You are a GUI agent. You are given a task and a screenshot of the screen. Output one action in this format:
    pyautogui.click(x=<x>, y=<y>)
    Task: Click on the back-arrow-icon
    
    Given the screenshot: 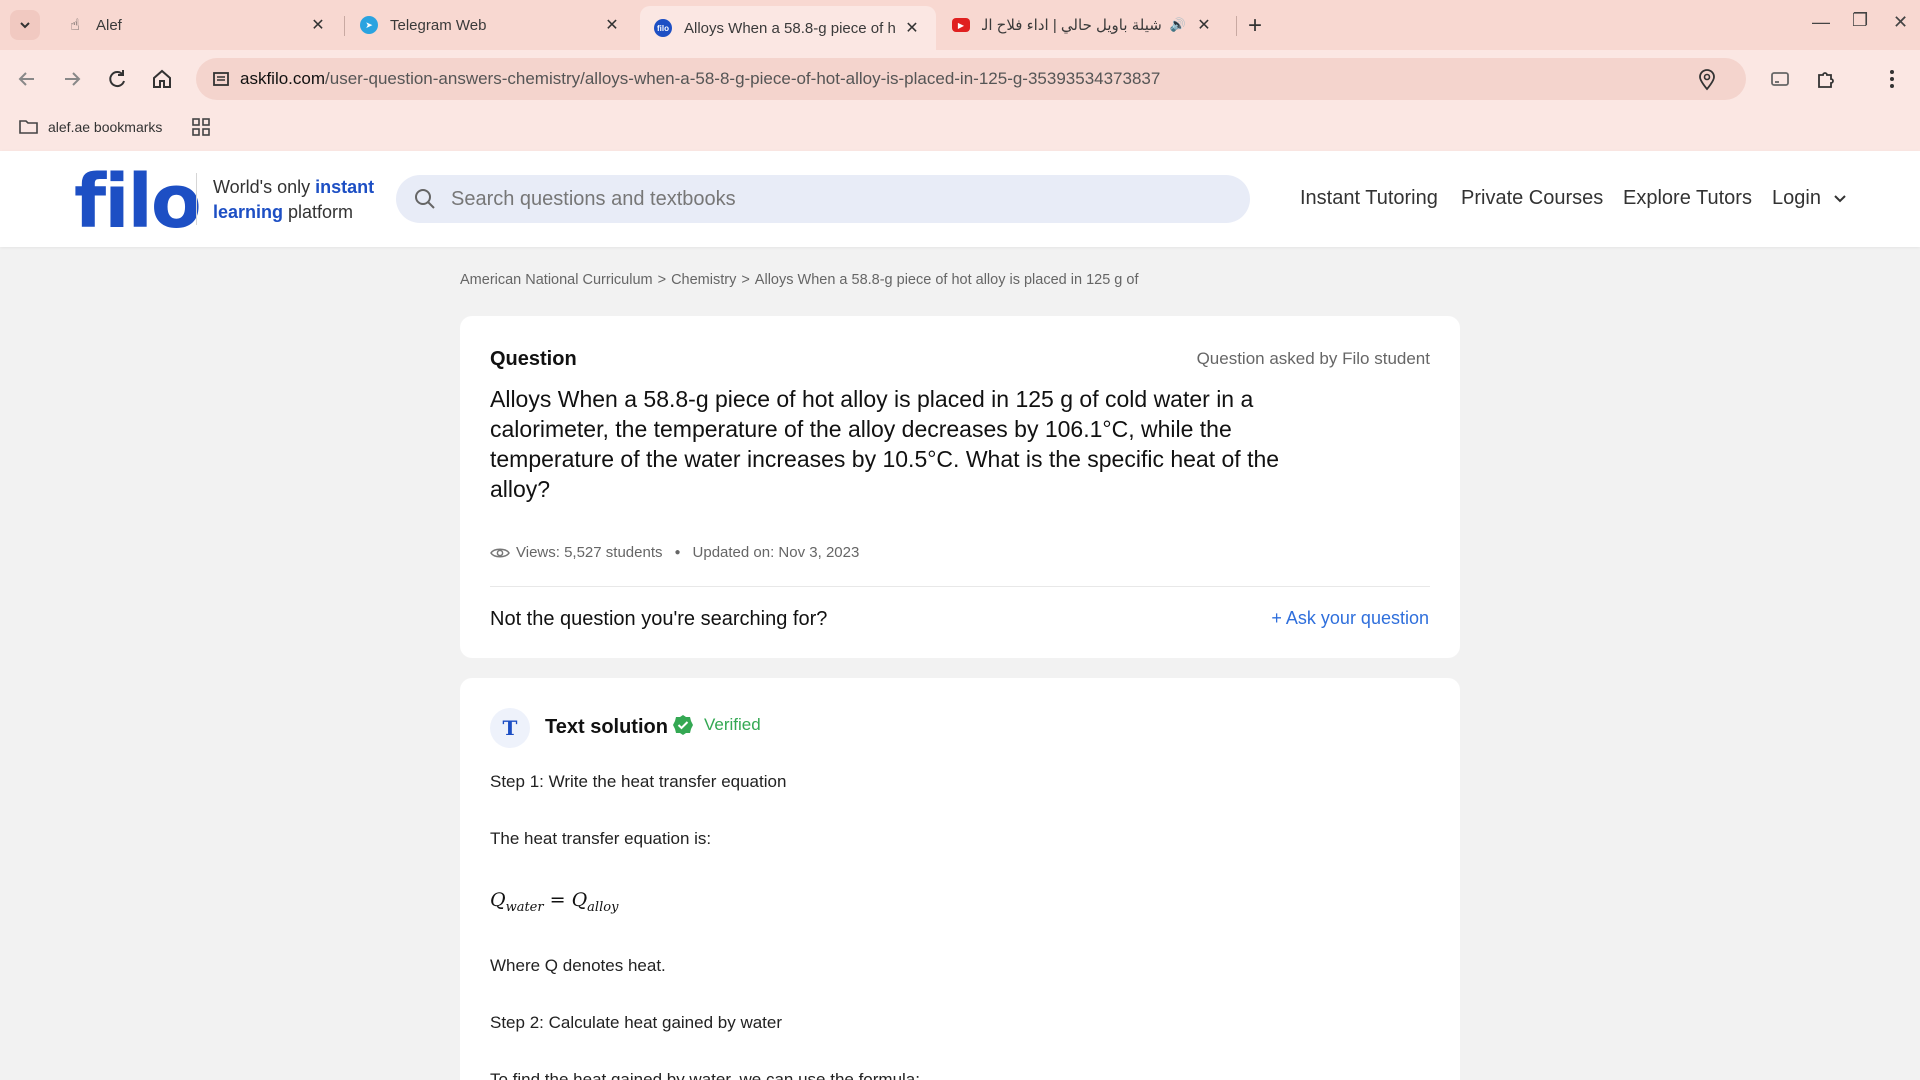 What is the action you would take?
    pyautogui.click(x=26, y=79)
    